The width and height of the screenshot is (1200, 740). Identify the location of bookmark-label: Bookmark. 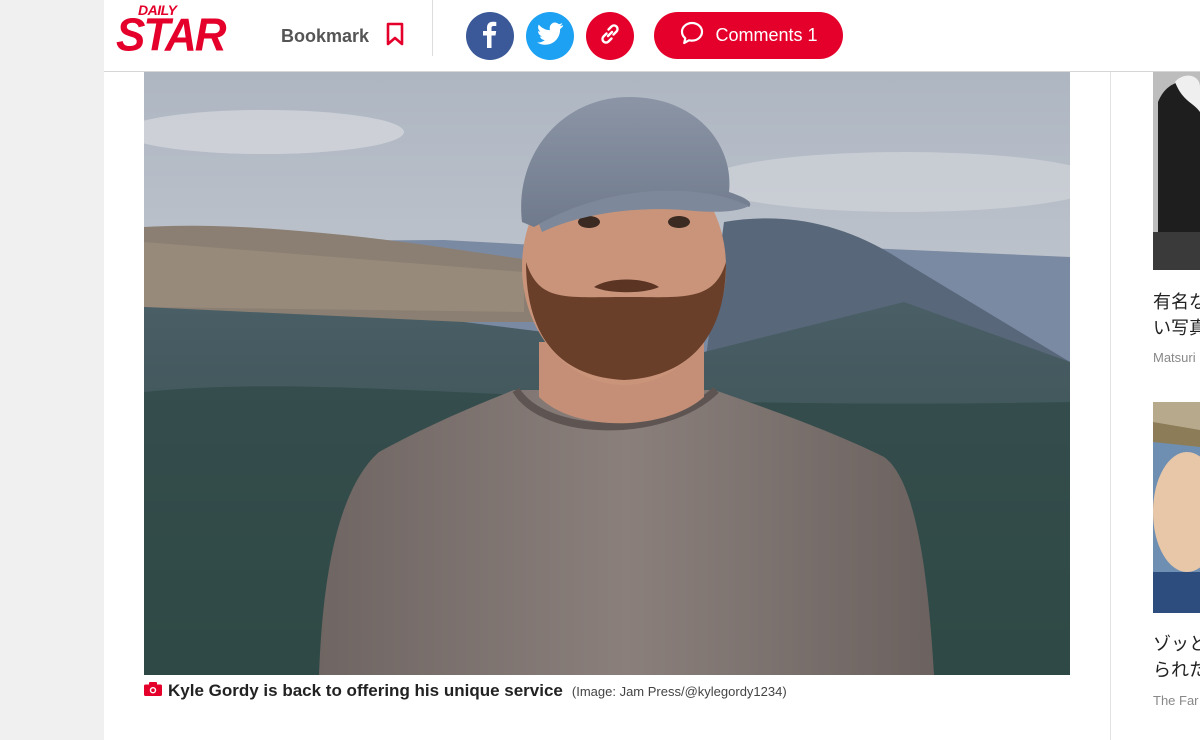
(325, 35).